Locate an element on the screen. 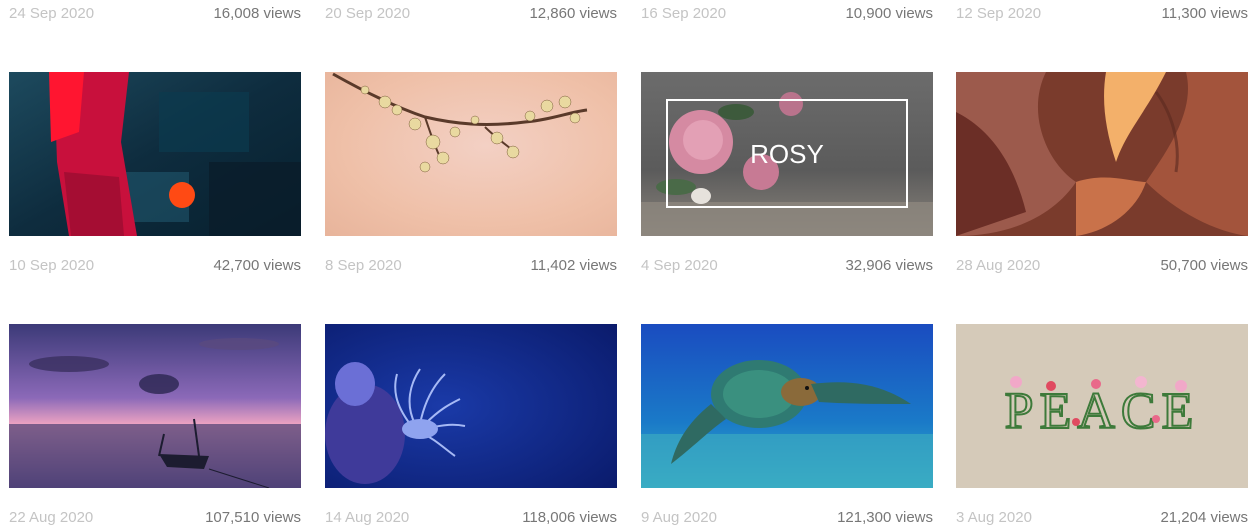  card-date: 12 Sep 2020 is located at coordinates (999, 13).